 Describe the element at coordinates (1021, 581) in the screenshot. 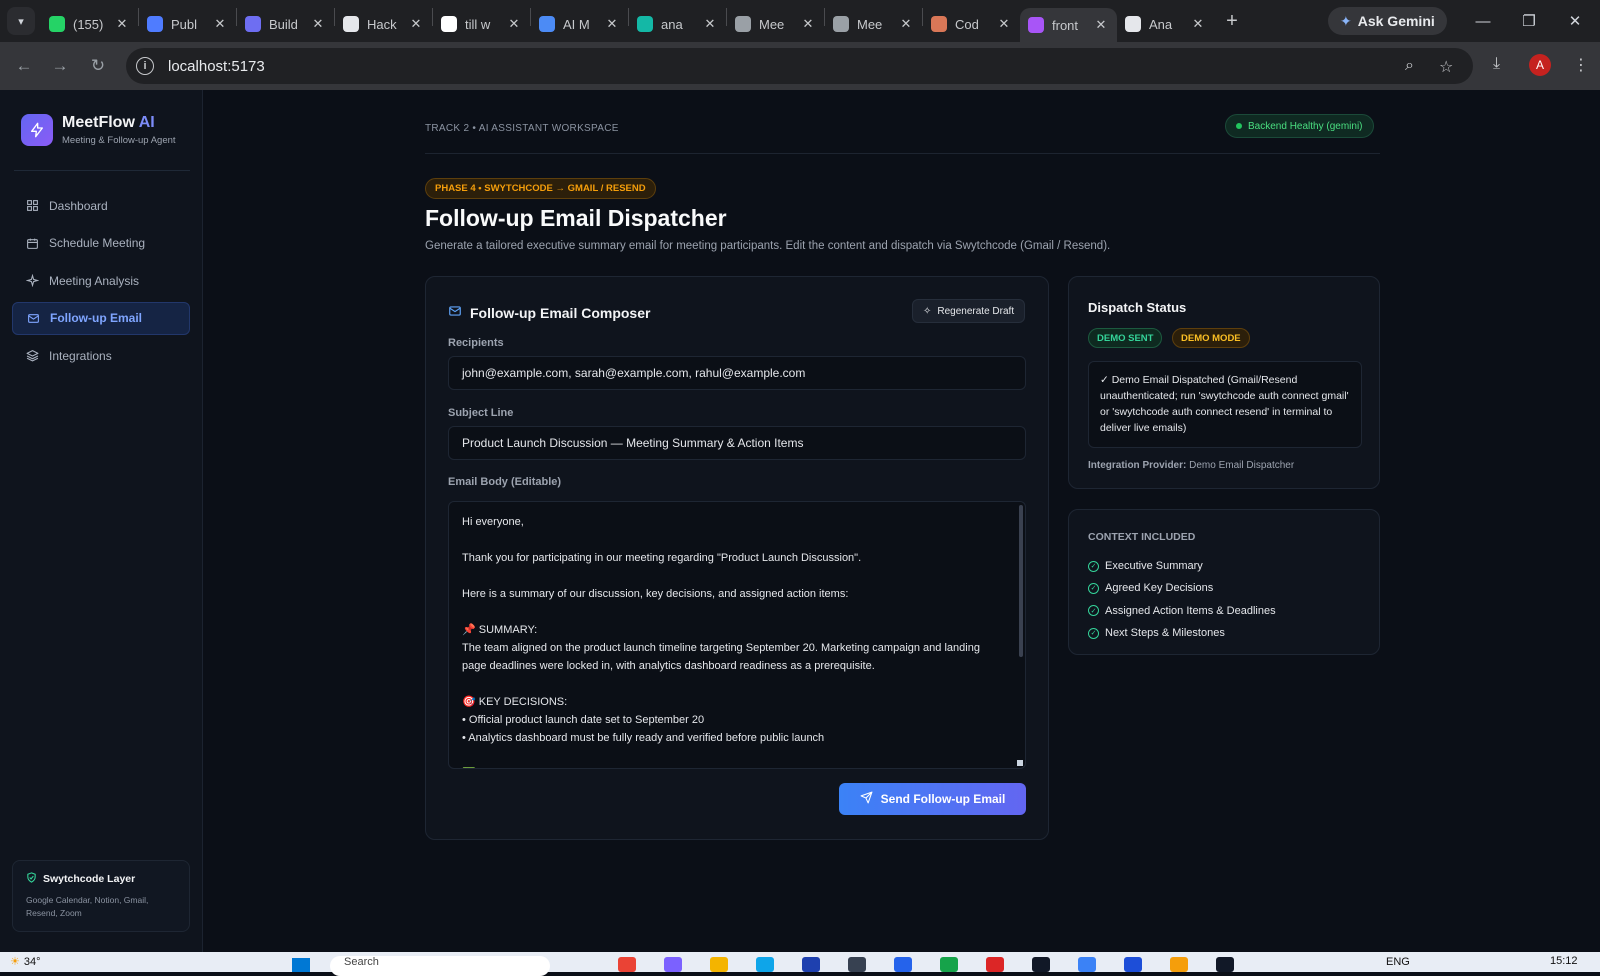

I see `textarea-scrollbar` at that location.